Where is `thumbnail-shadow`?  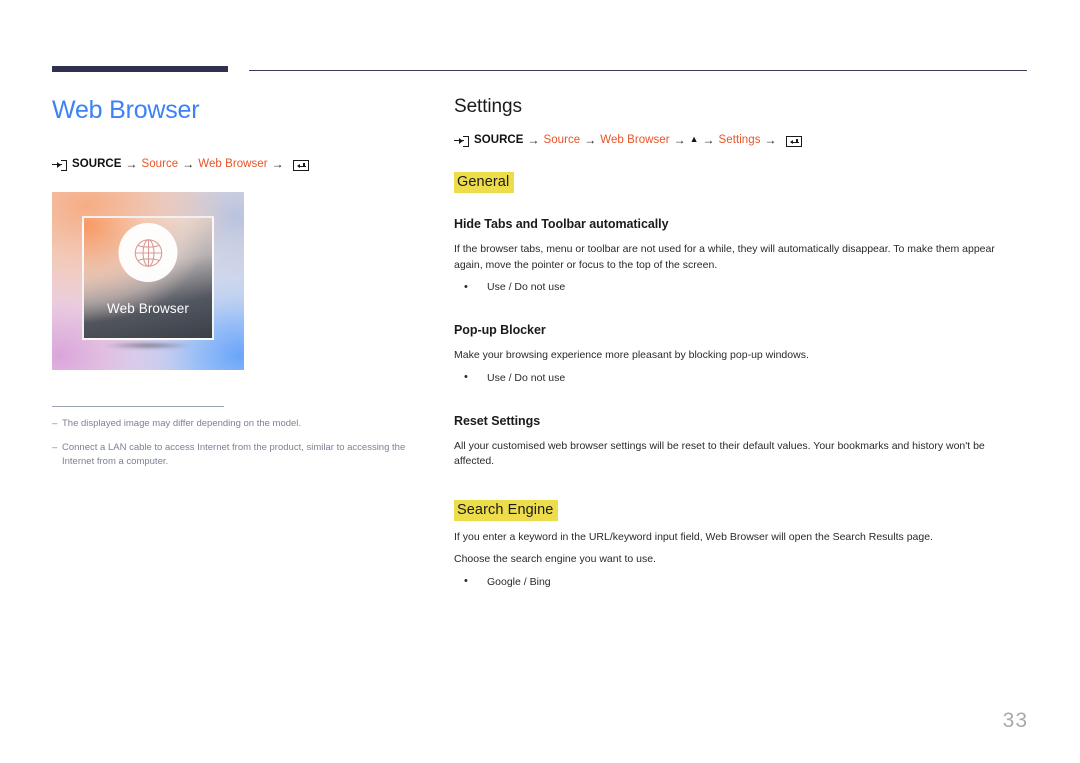 thumbnail-shadow is located at coordinates (148, 345).